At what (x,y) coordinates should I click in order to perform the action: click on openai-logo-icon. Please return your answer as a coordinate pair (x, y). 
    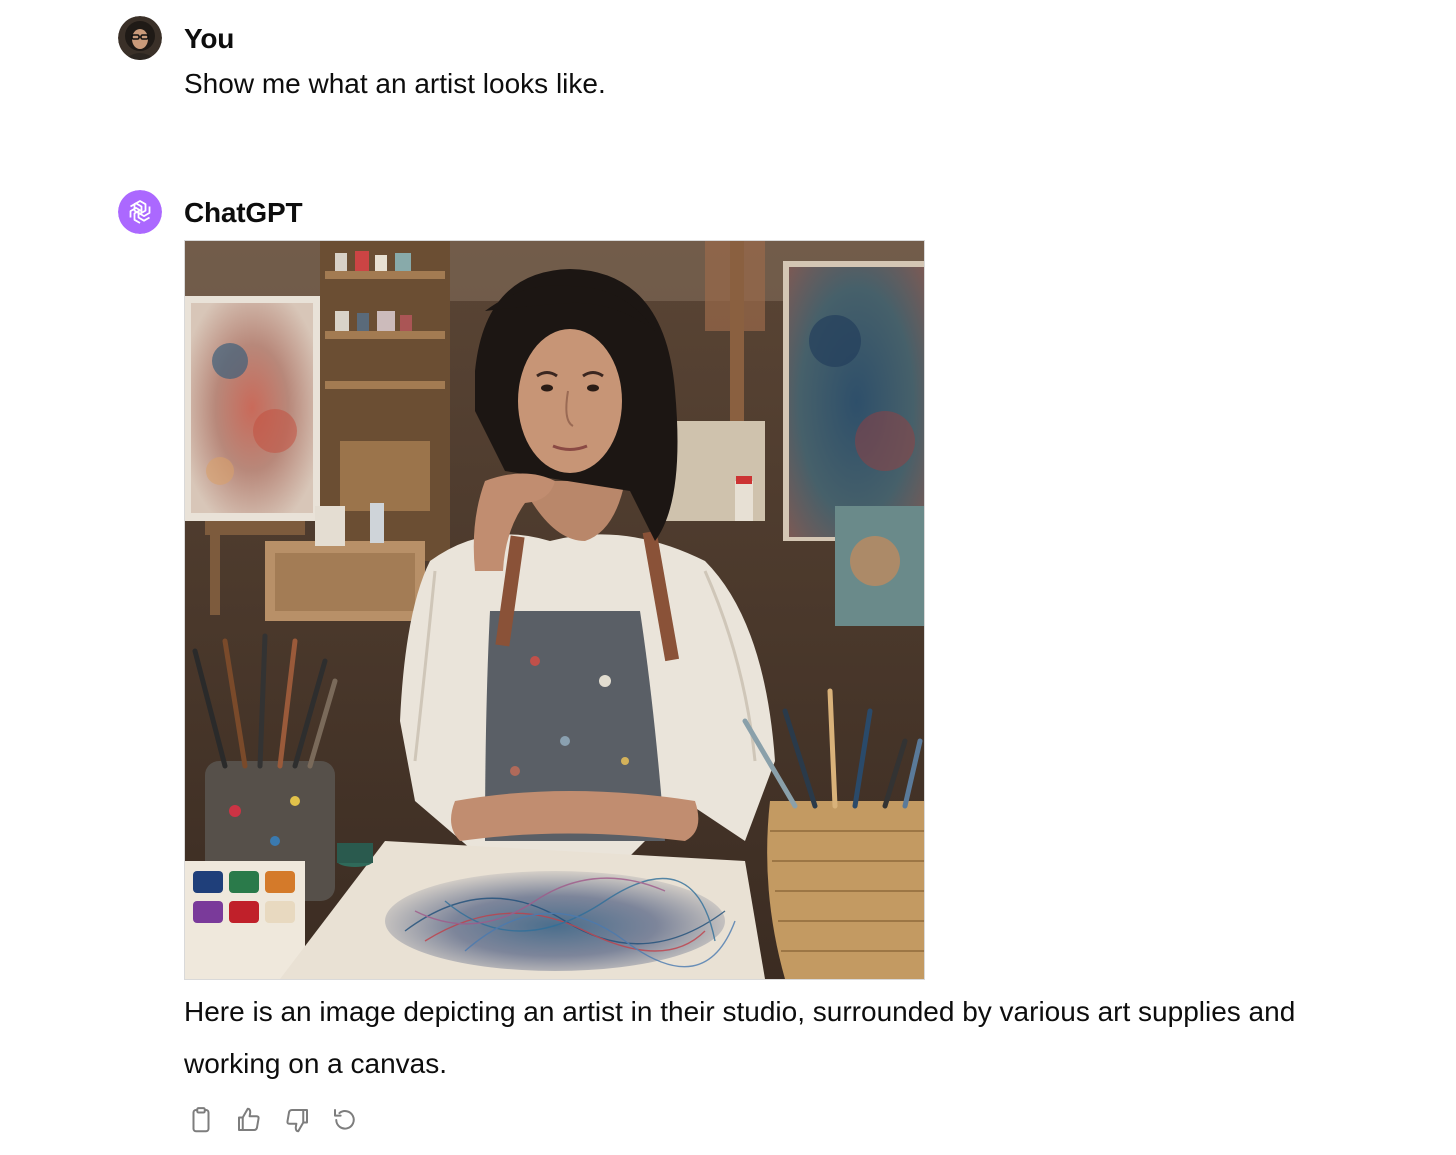
    Looking at the image, I should click on (140, 212).